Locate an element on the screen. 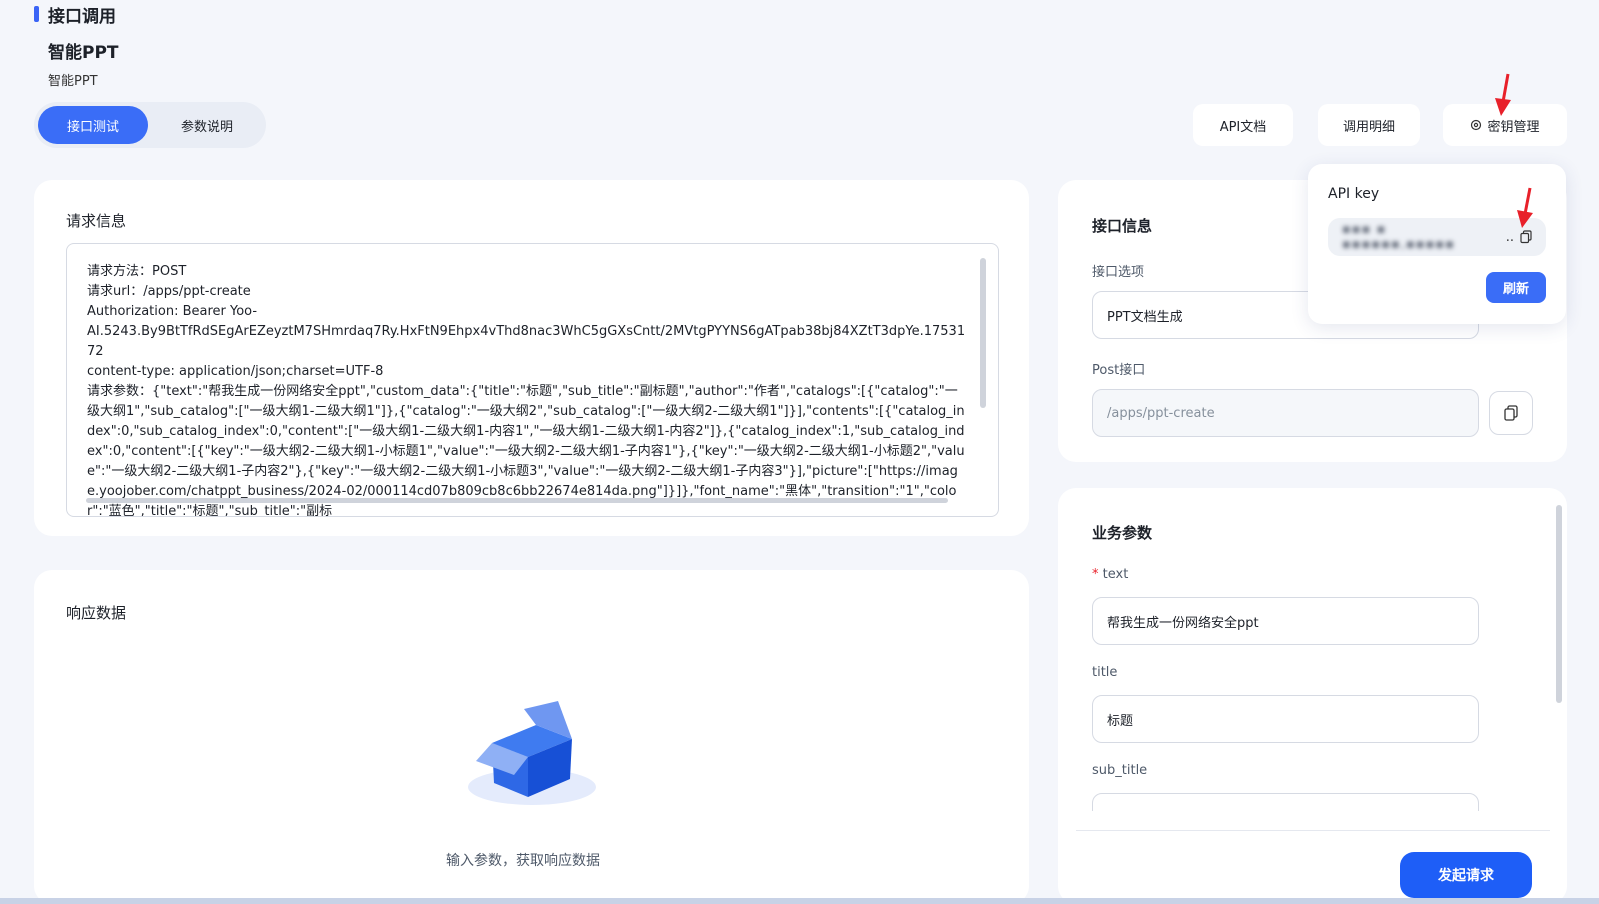 This screenshot has height=904, width=1599. api-key-label: API key is located at coordinates (1354, 194).